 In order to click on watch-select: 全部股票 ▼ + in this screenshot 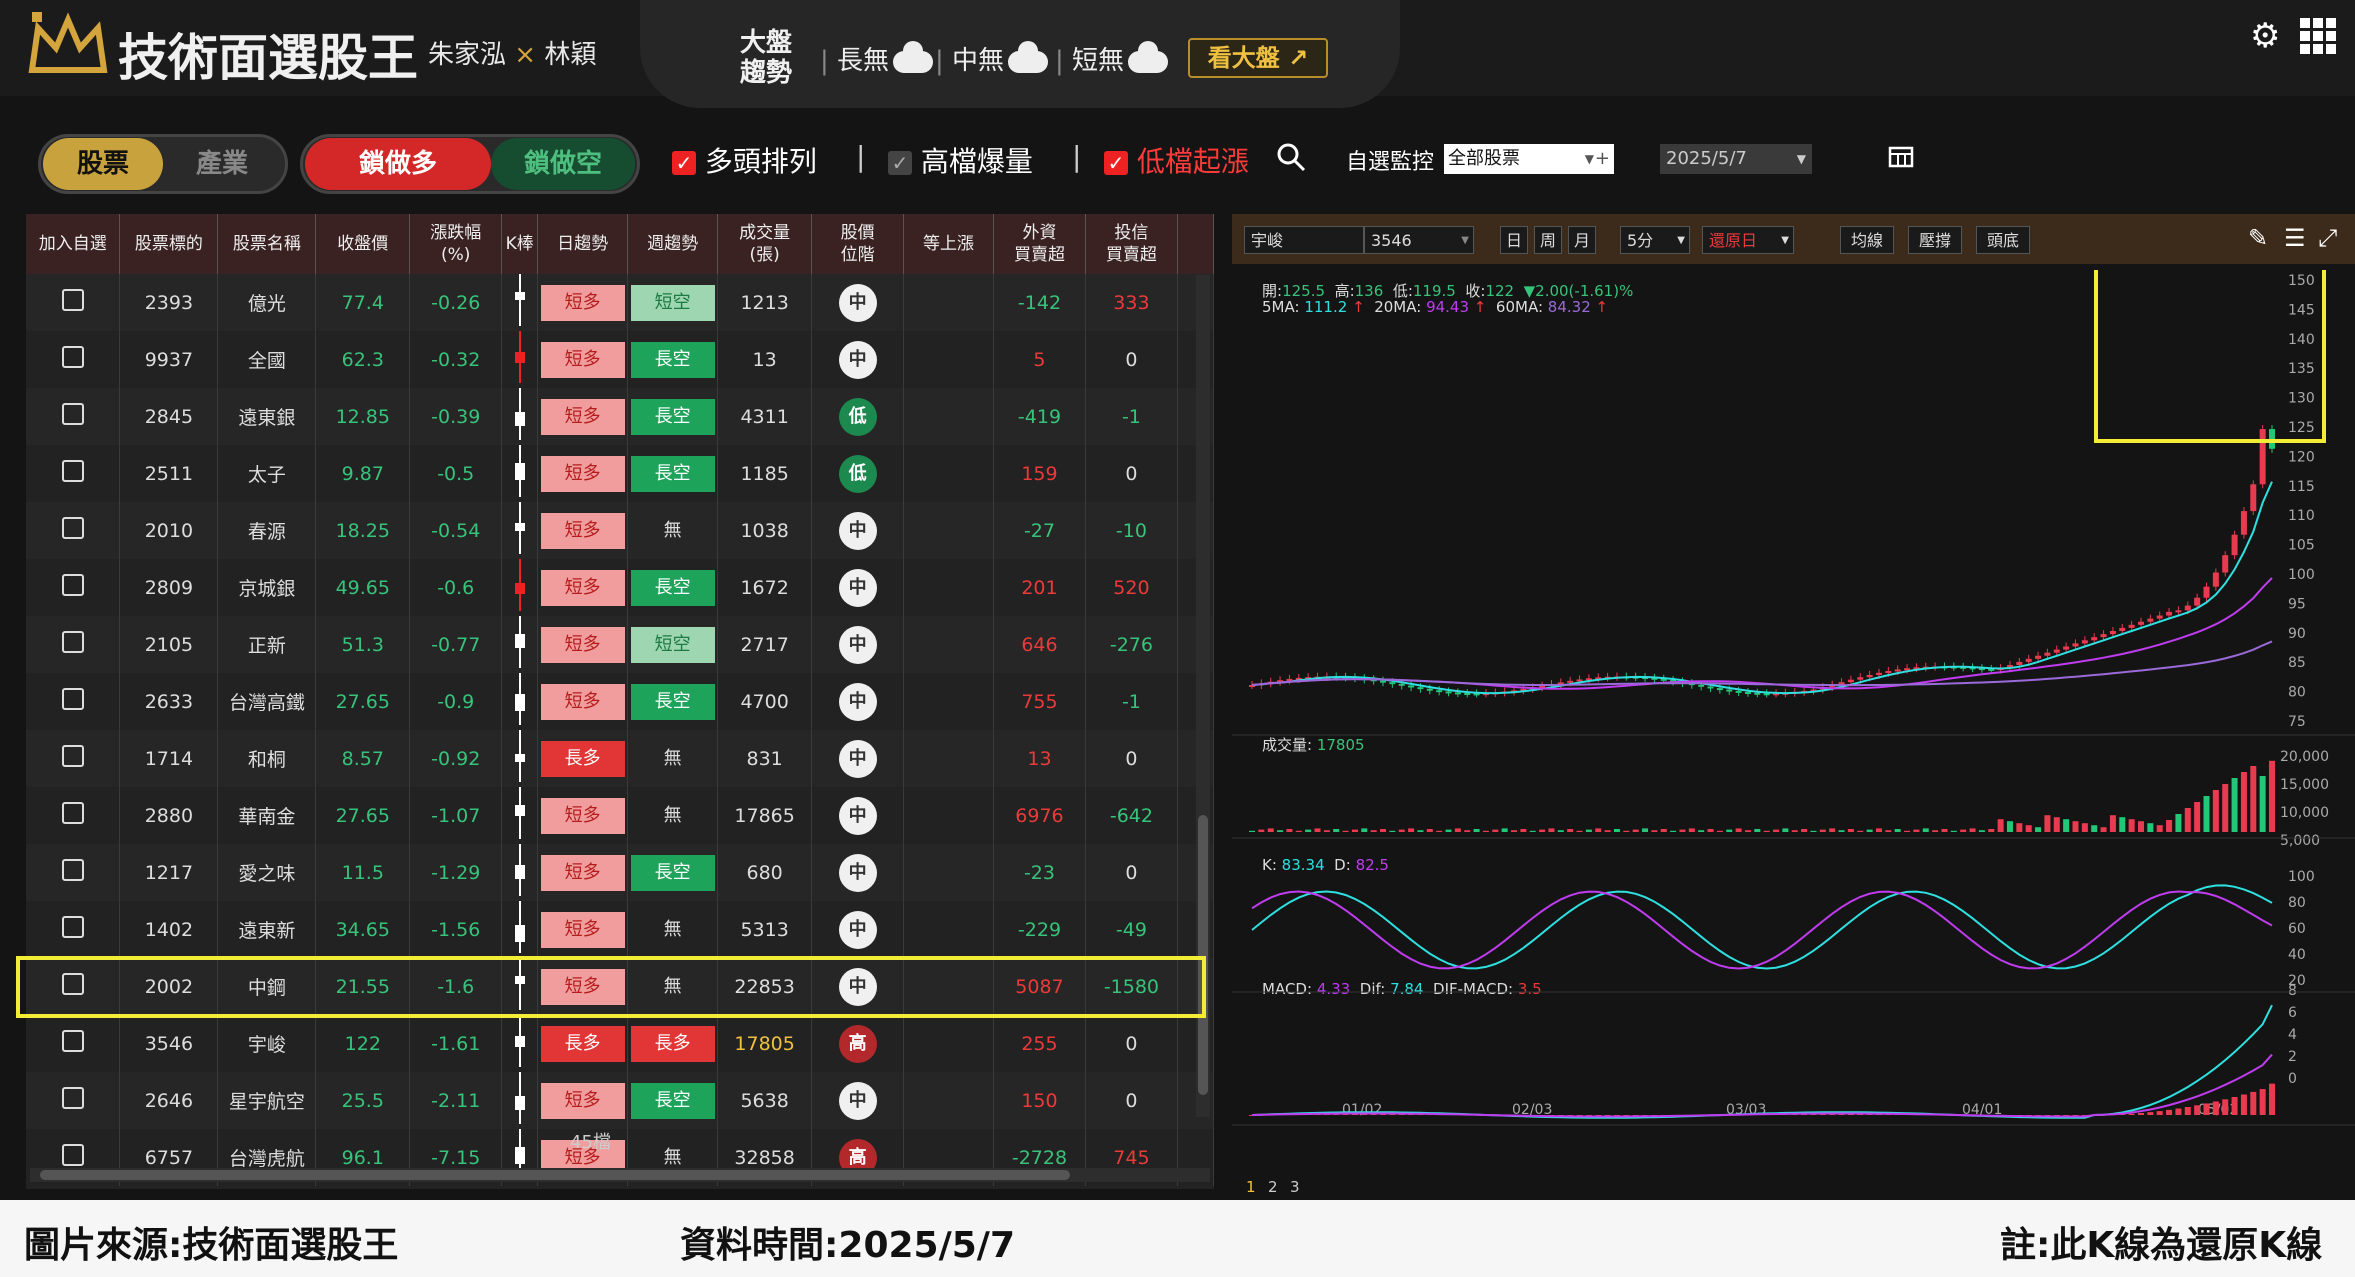, I will do `click(1529, 159)`.